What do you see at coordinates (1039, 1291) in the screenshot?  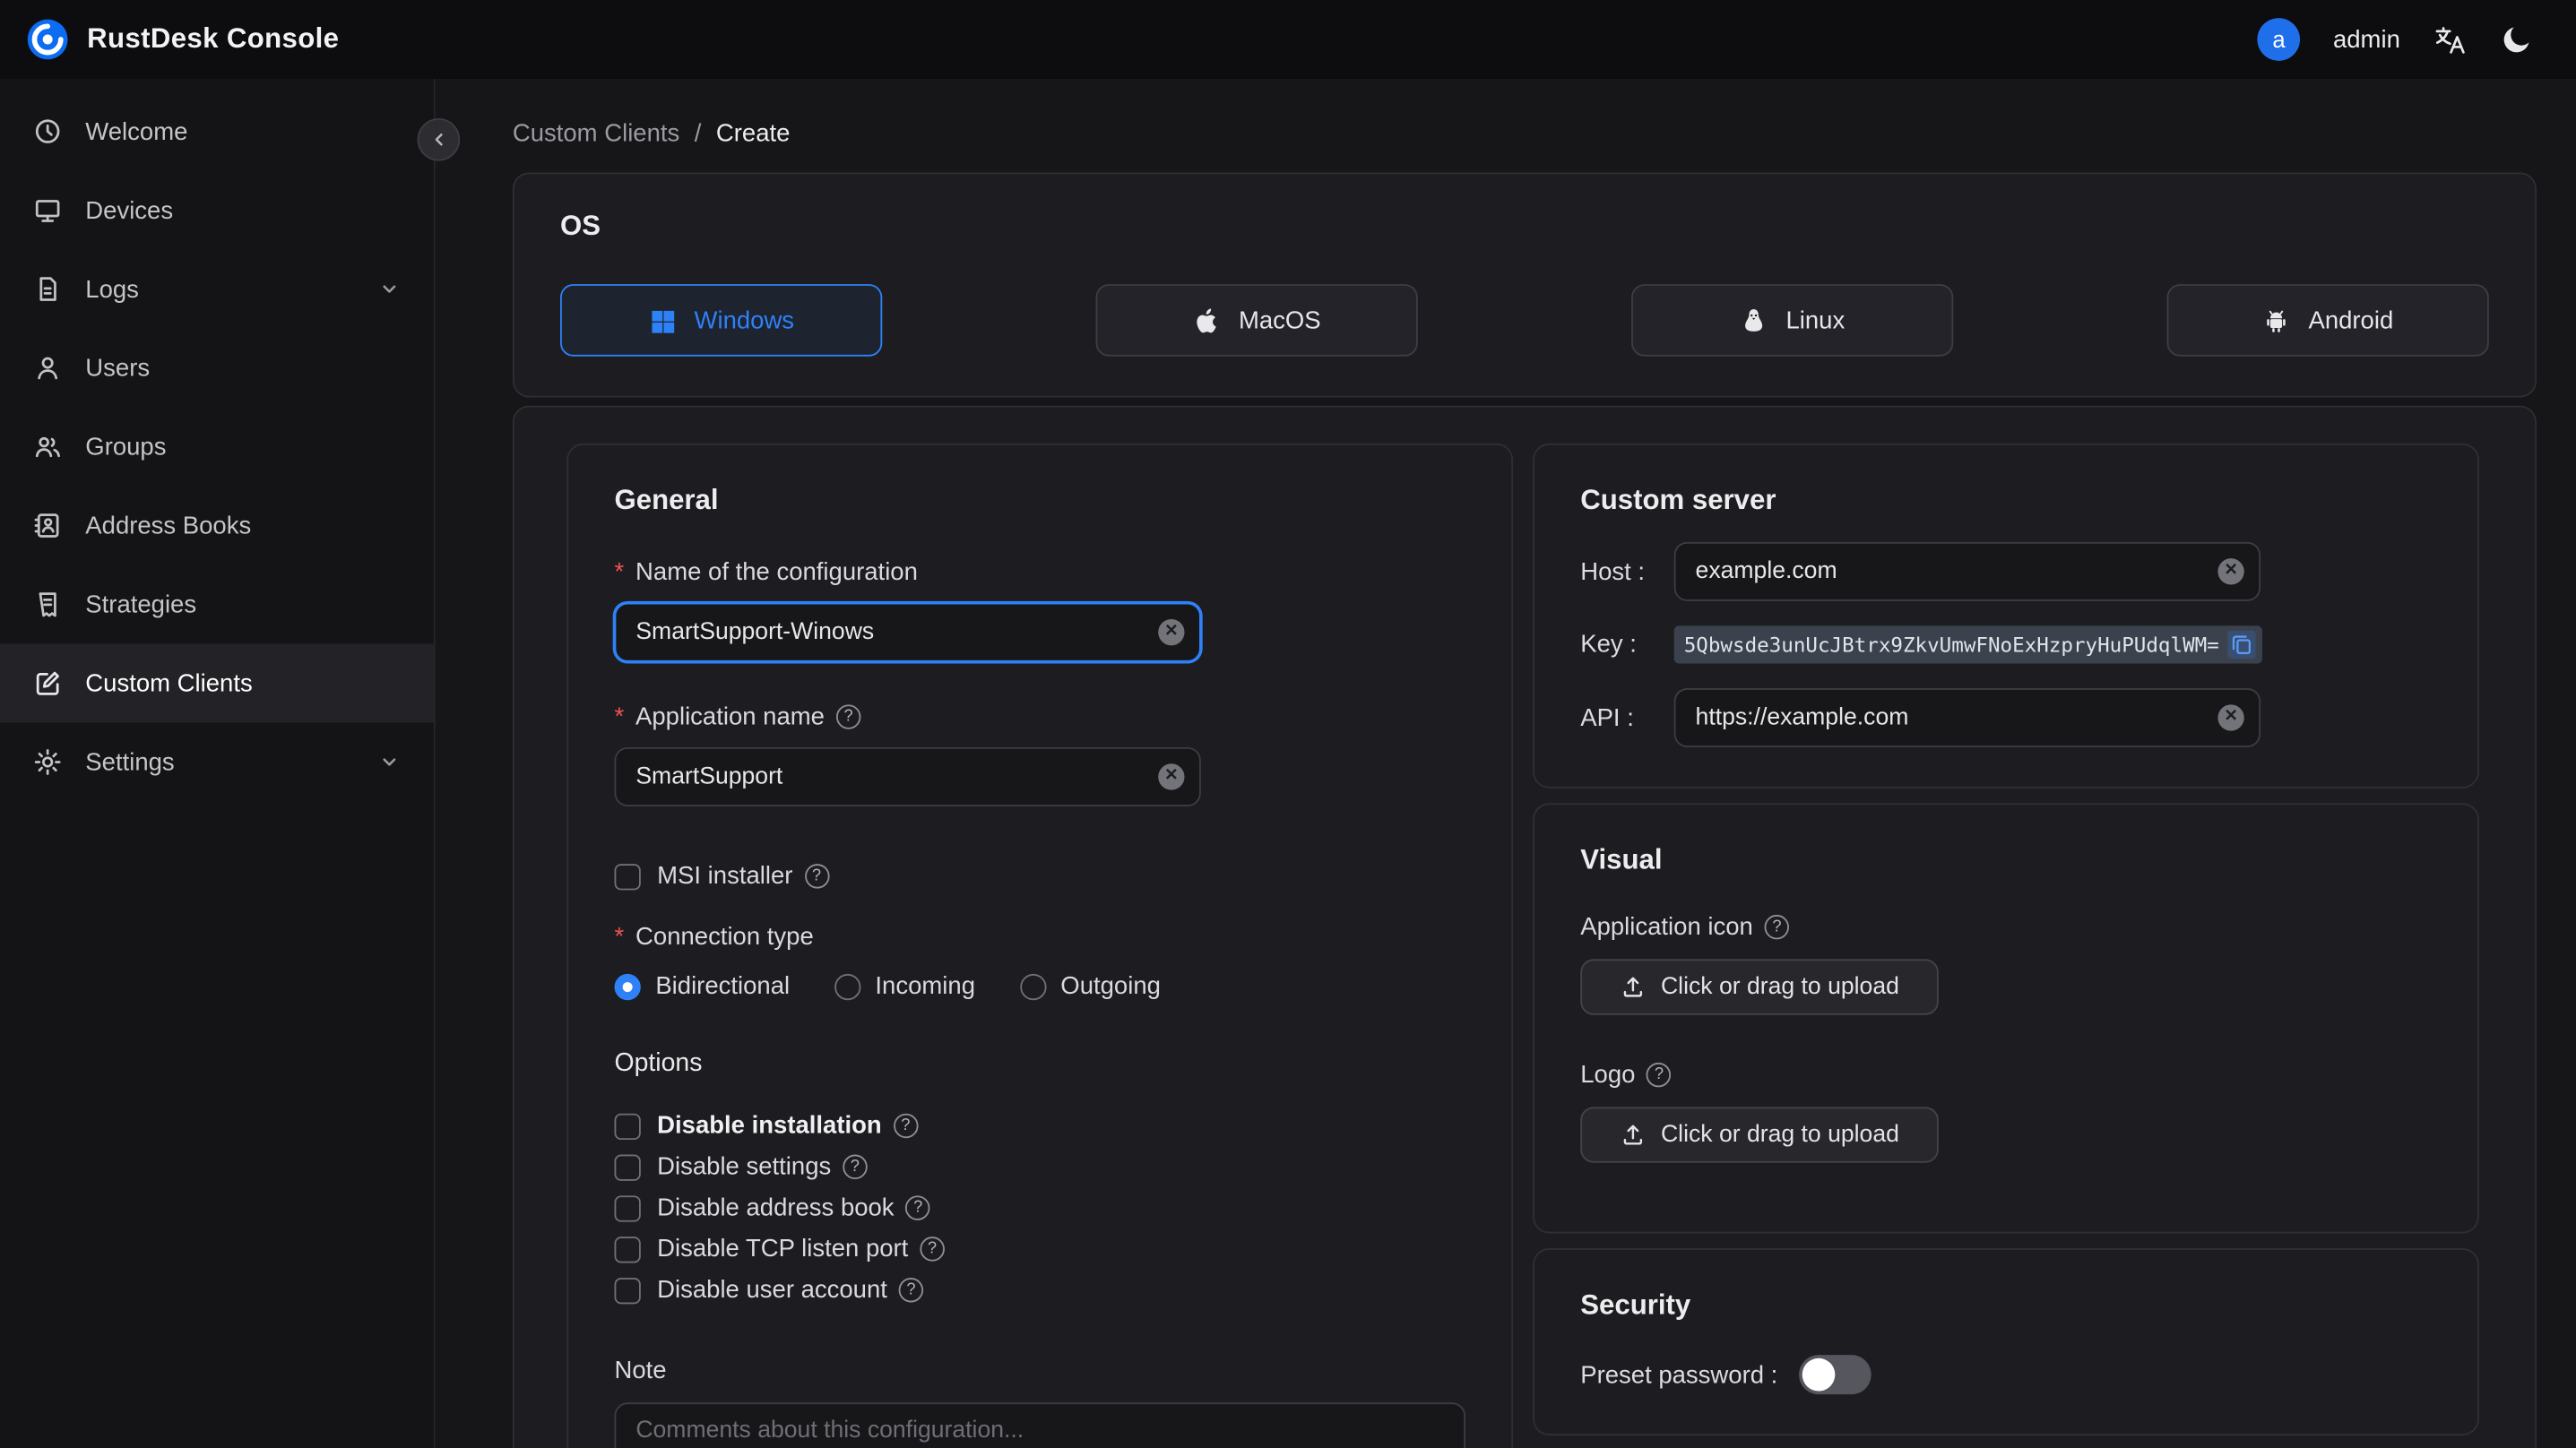 I see `disable-user-account-checkbox: Disable user account ?` at bounding box center [1039, 1291].